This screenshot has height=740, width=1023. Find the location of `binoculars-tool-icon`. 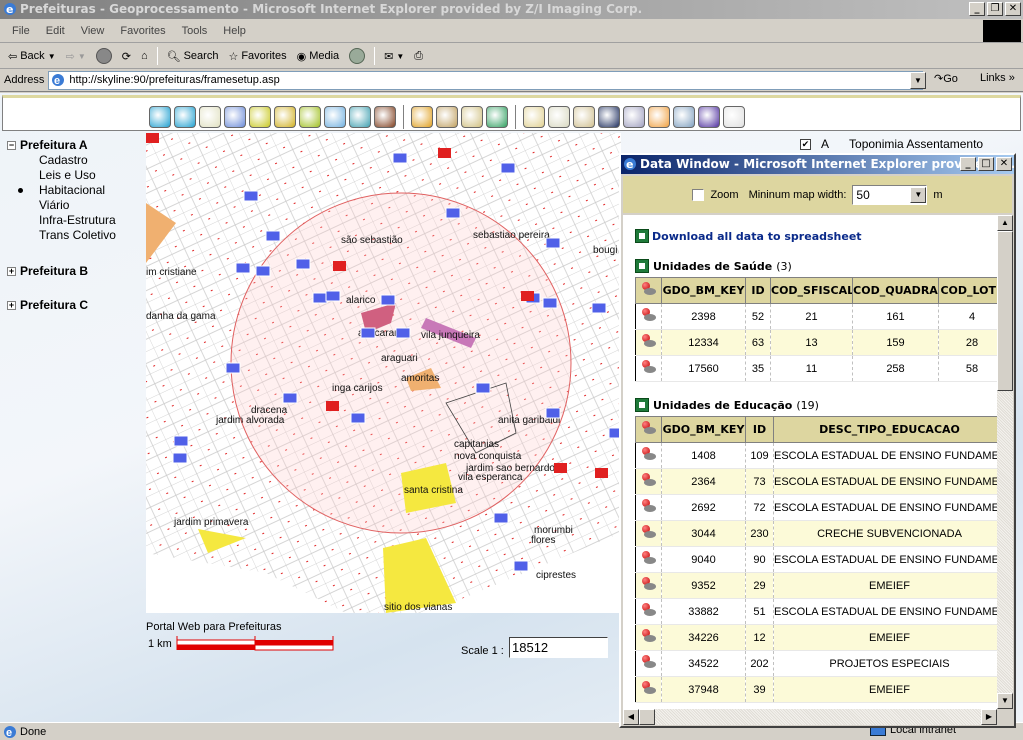

binoculars-tool-icon is located at coordinates (609, 117).